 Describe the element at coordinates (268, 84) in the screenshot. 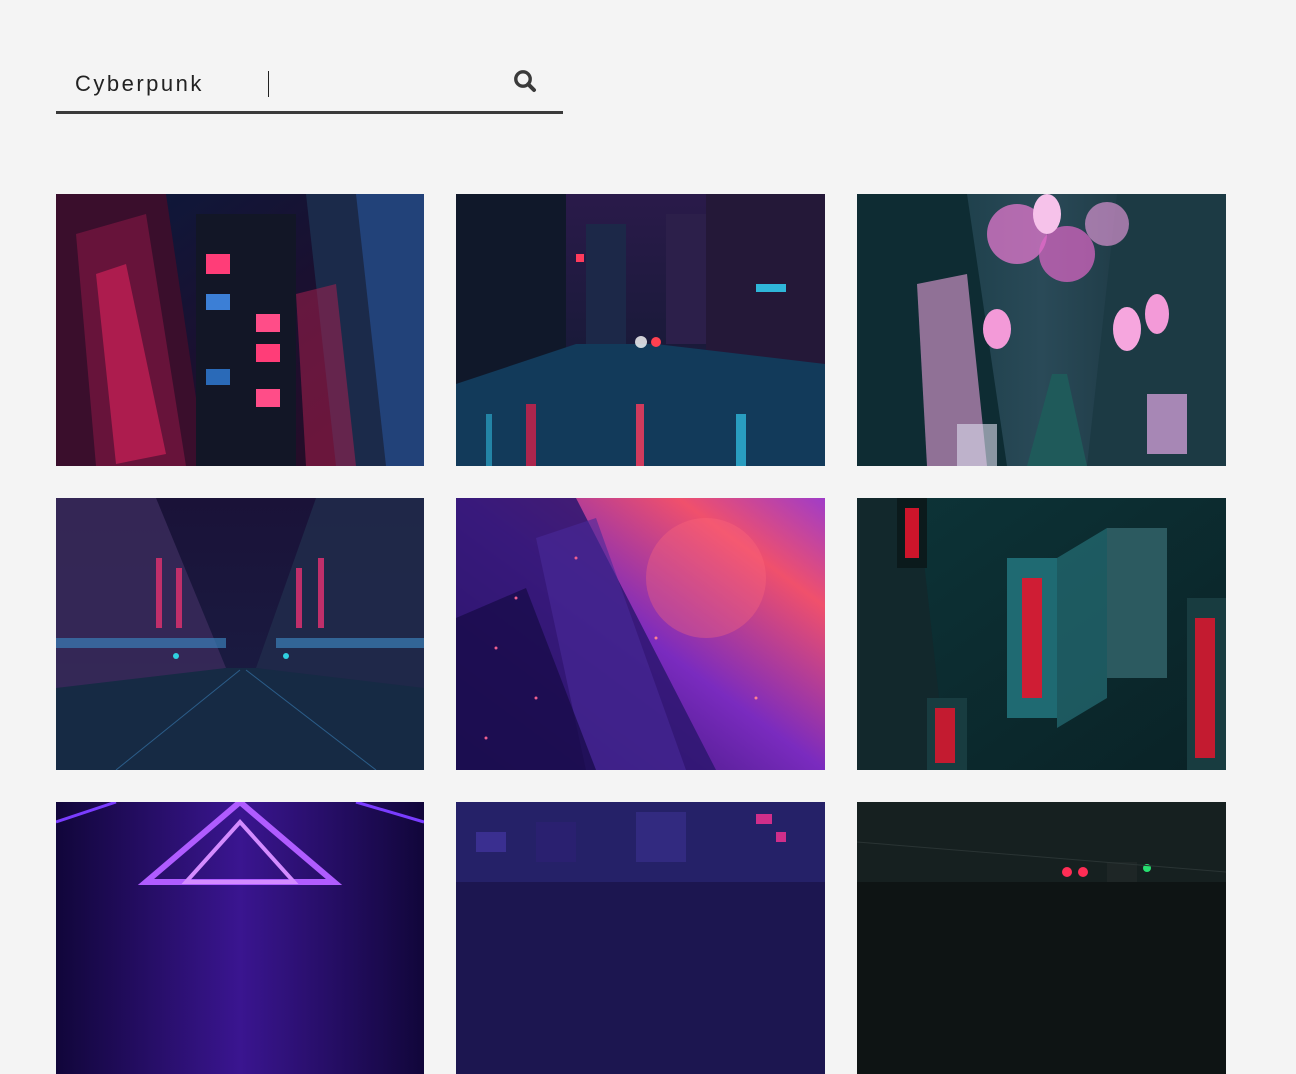

I see `text-cursor` at that location.